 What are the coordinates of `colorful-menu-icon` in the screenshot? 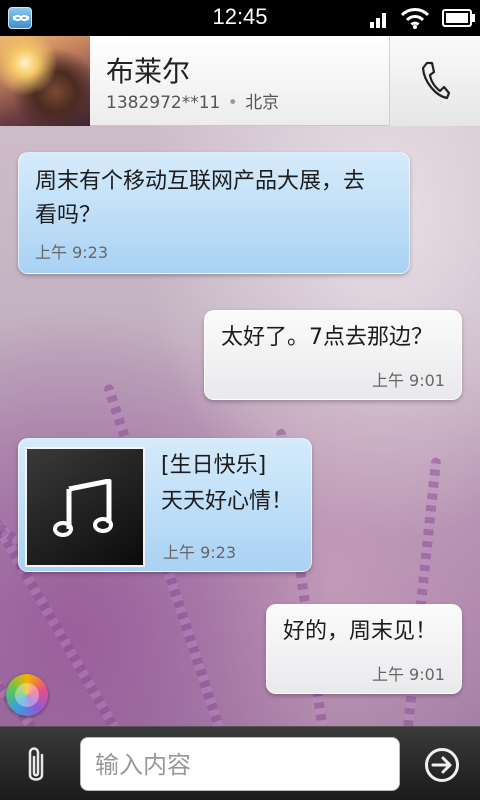 It's located at (27, 695).